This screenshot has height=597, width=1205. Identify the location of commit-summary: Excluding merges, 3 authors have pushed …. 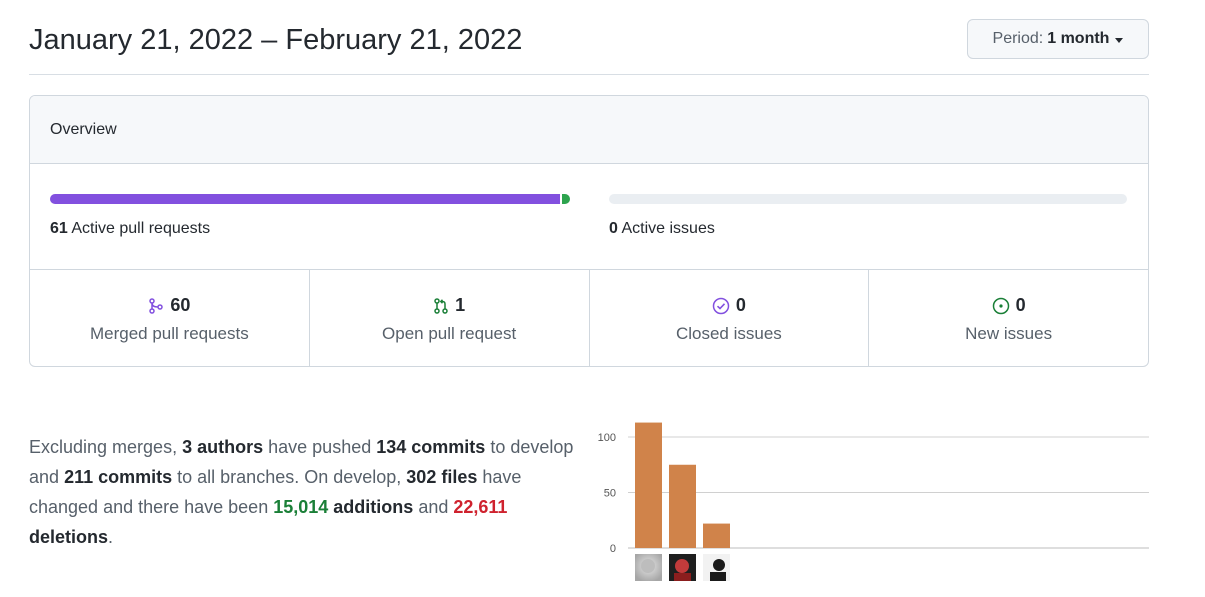
(311, 492).